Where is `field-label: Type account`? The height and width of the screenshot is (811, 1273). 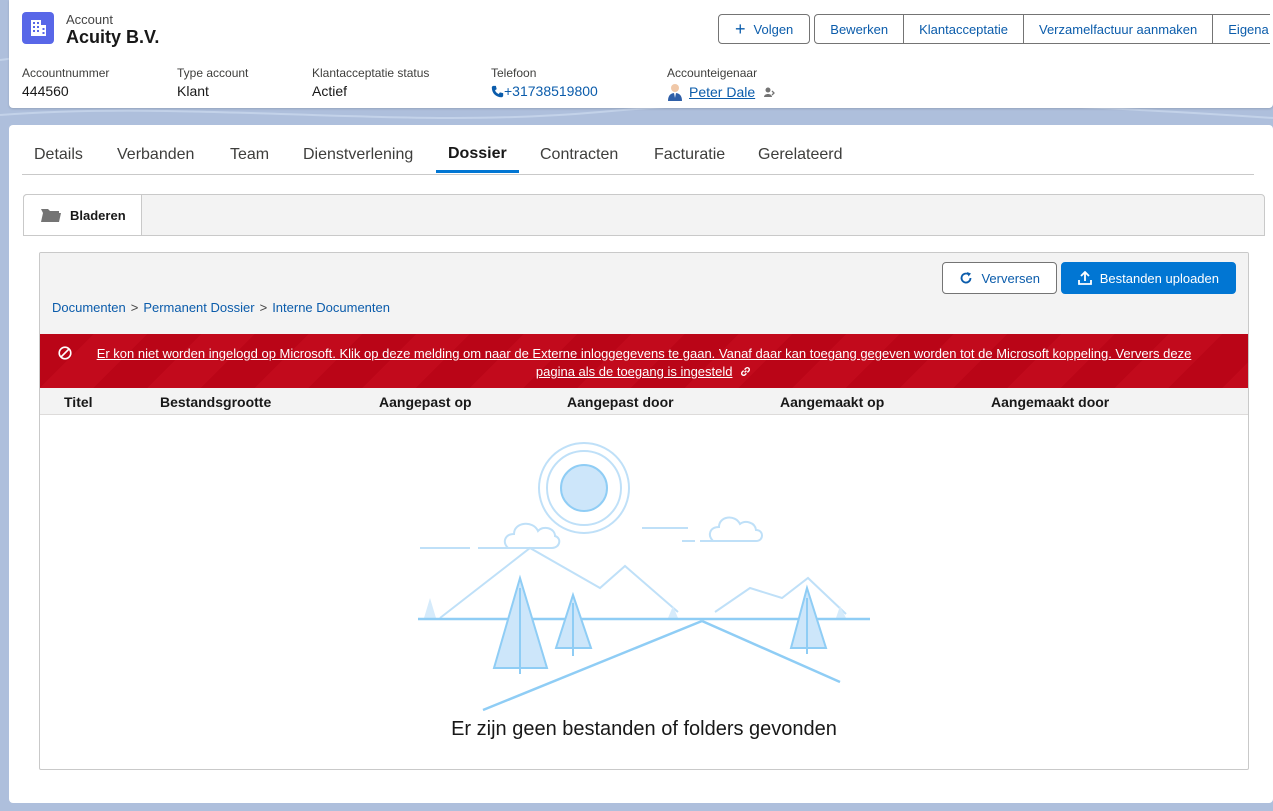
field-label: Type account is located at coordinates (213, 73).